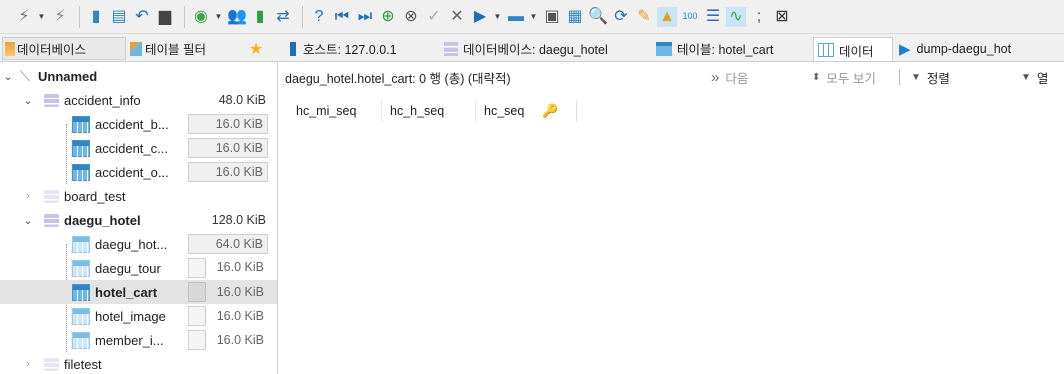  Describe the element at coordinates (60, 17) in the screenshot. I see `plug-disconnect-icon: ⚡` at that location.